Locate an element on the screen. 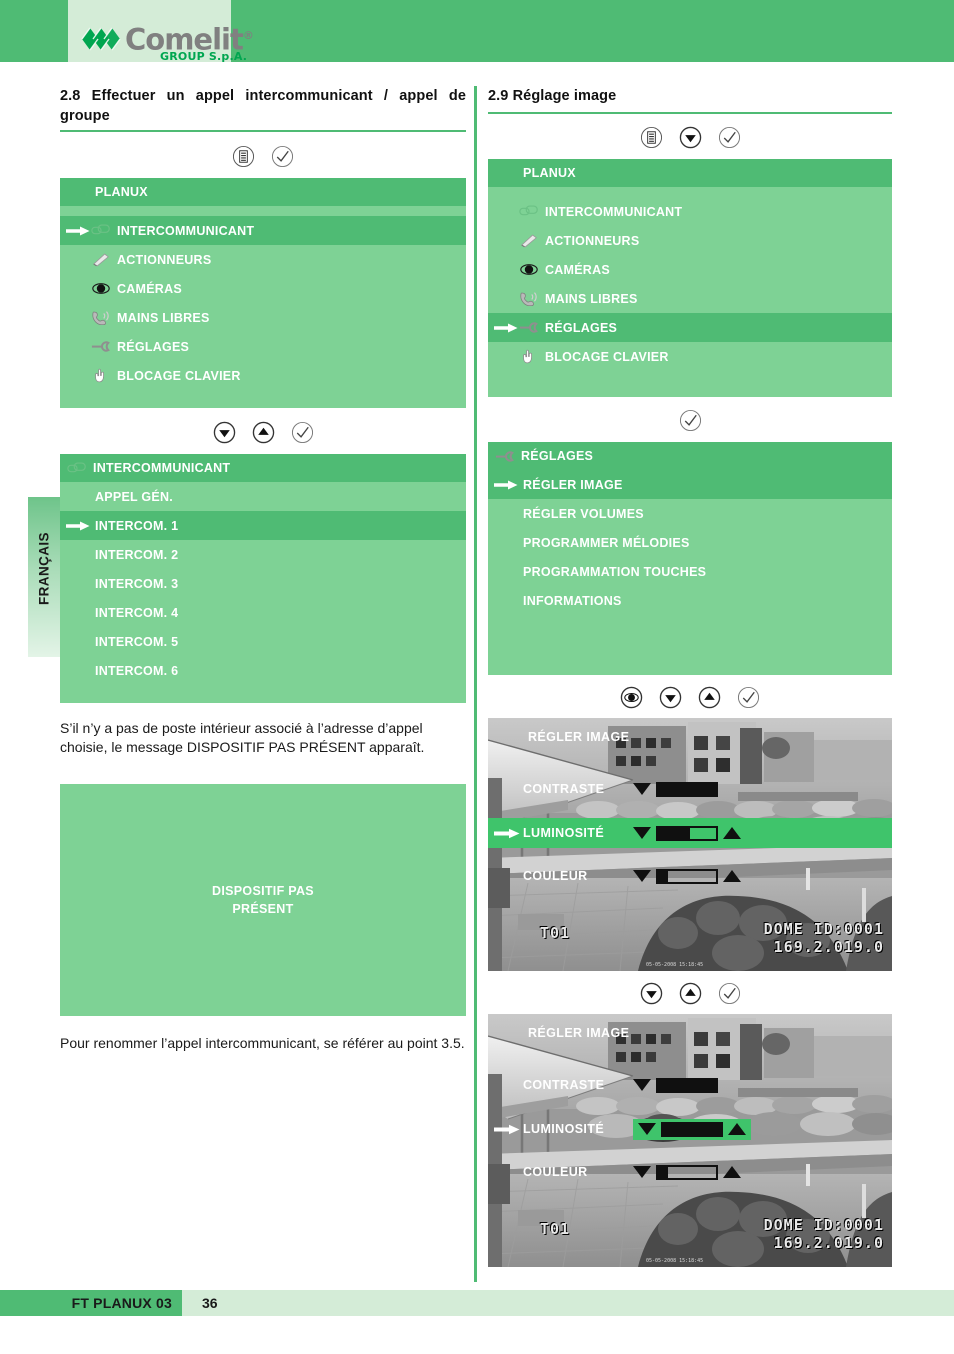 This screenshot has height=1354, width=954. menu-item-appel-gen: APPEL GÉN. is located at coordinates (263, 496).